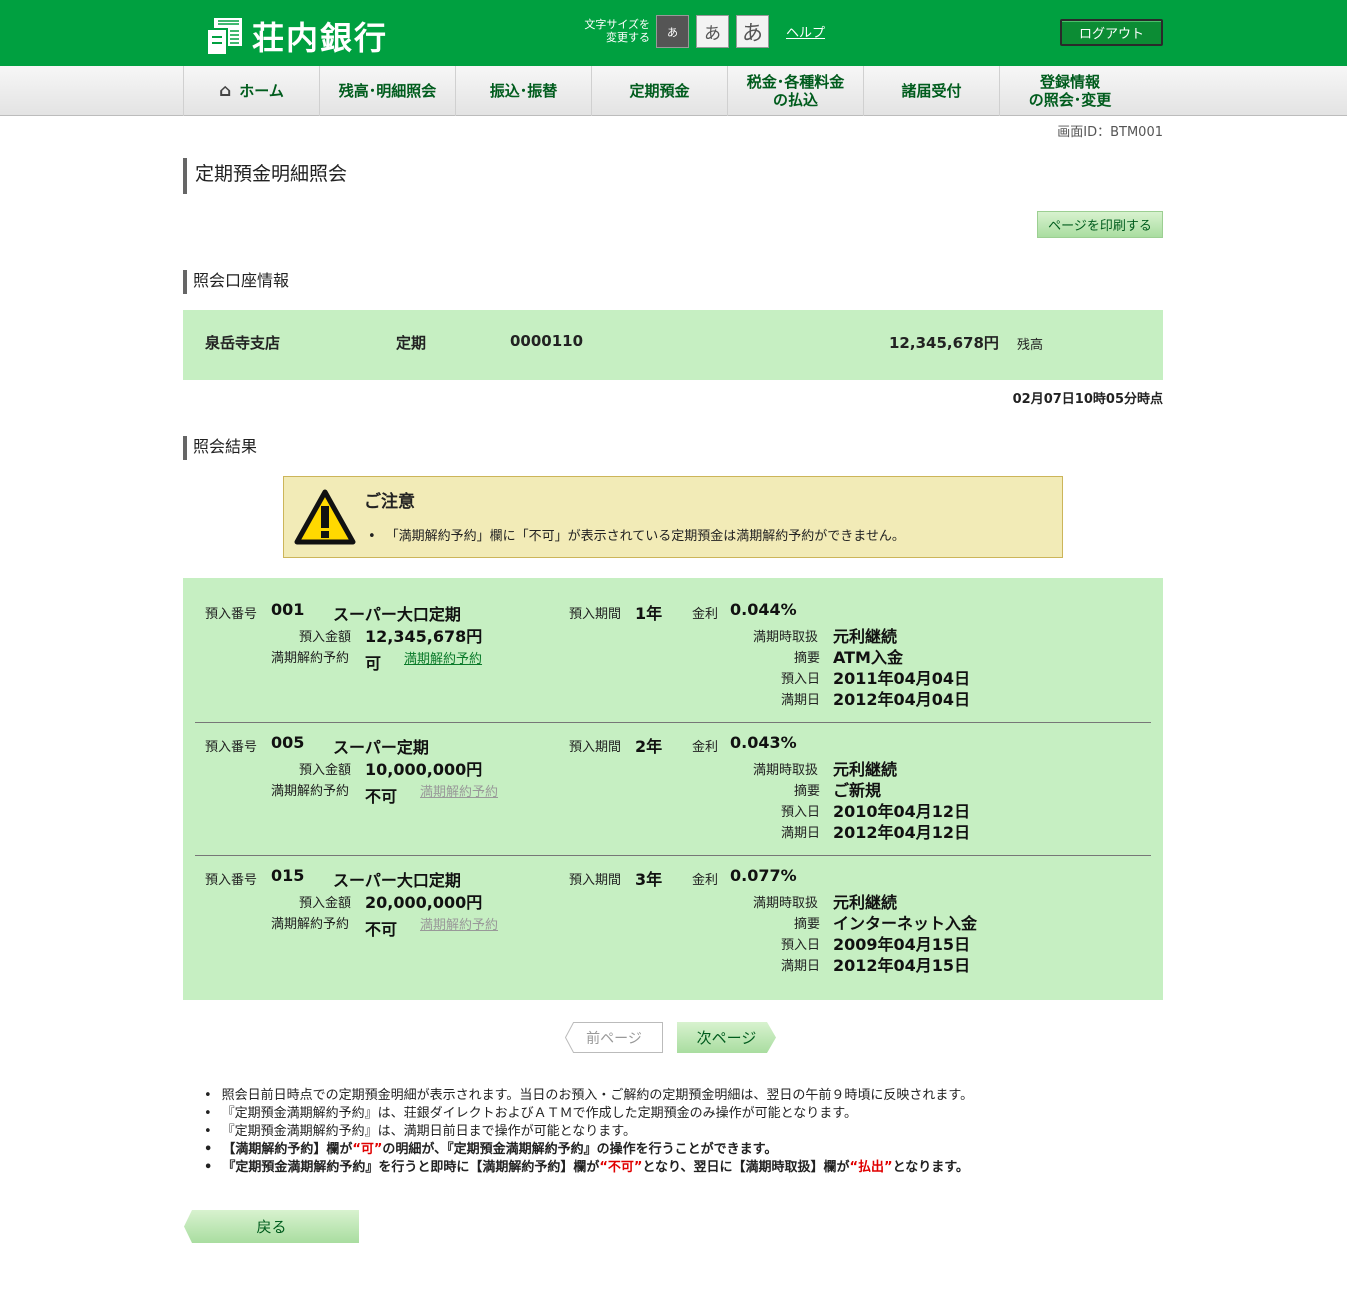 This screenshot has width=1347, height=1291. I want to click on nav-tax-payment: 税金･各種料金 の払込, so click(796, 91).